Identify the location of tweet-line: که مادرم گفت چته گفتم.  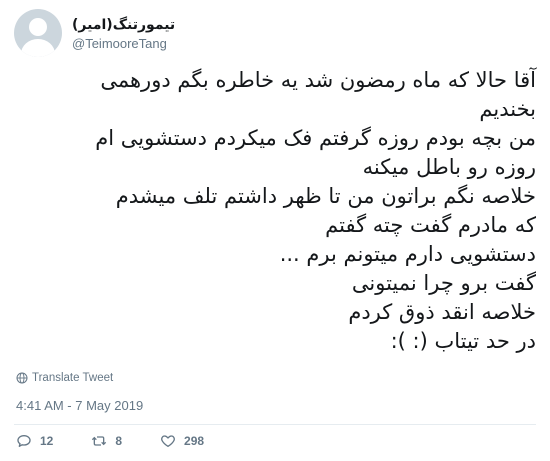
(430, 225).